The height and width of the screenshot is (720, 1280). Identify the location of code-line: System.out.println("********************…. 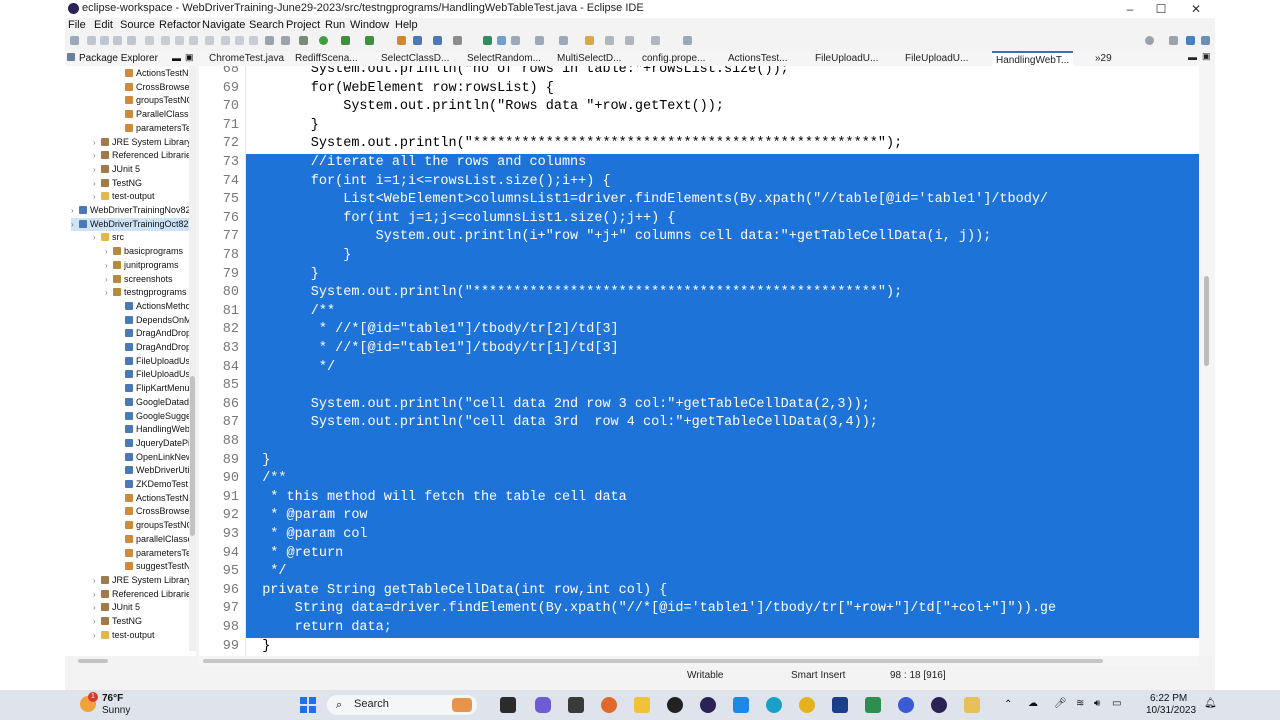
(574, 144).